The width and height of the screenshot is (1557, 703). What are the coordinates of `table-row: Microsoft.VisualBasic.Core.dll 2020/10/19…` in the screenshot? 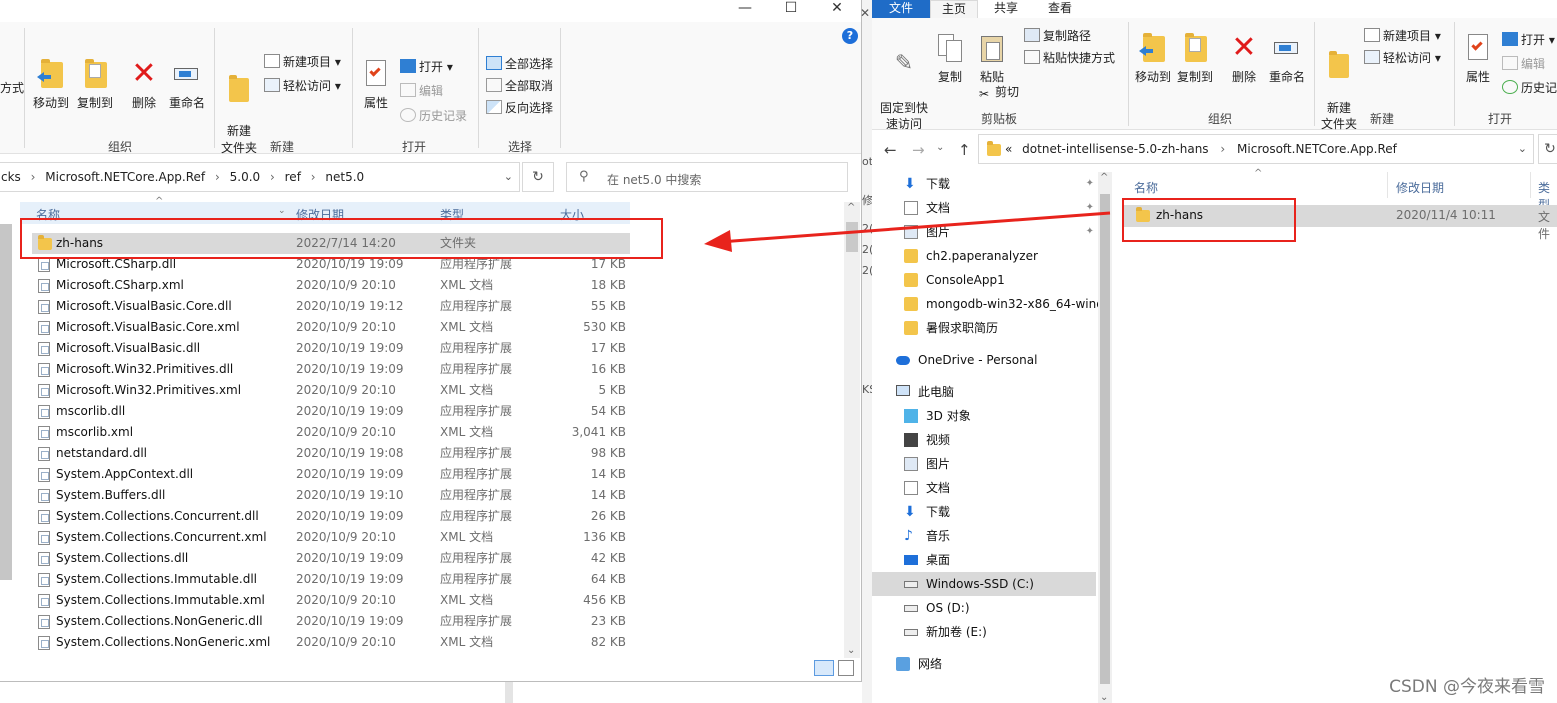 It's located at (331, 306).